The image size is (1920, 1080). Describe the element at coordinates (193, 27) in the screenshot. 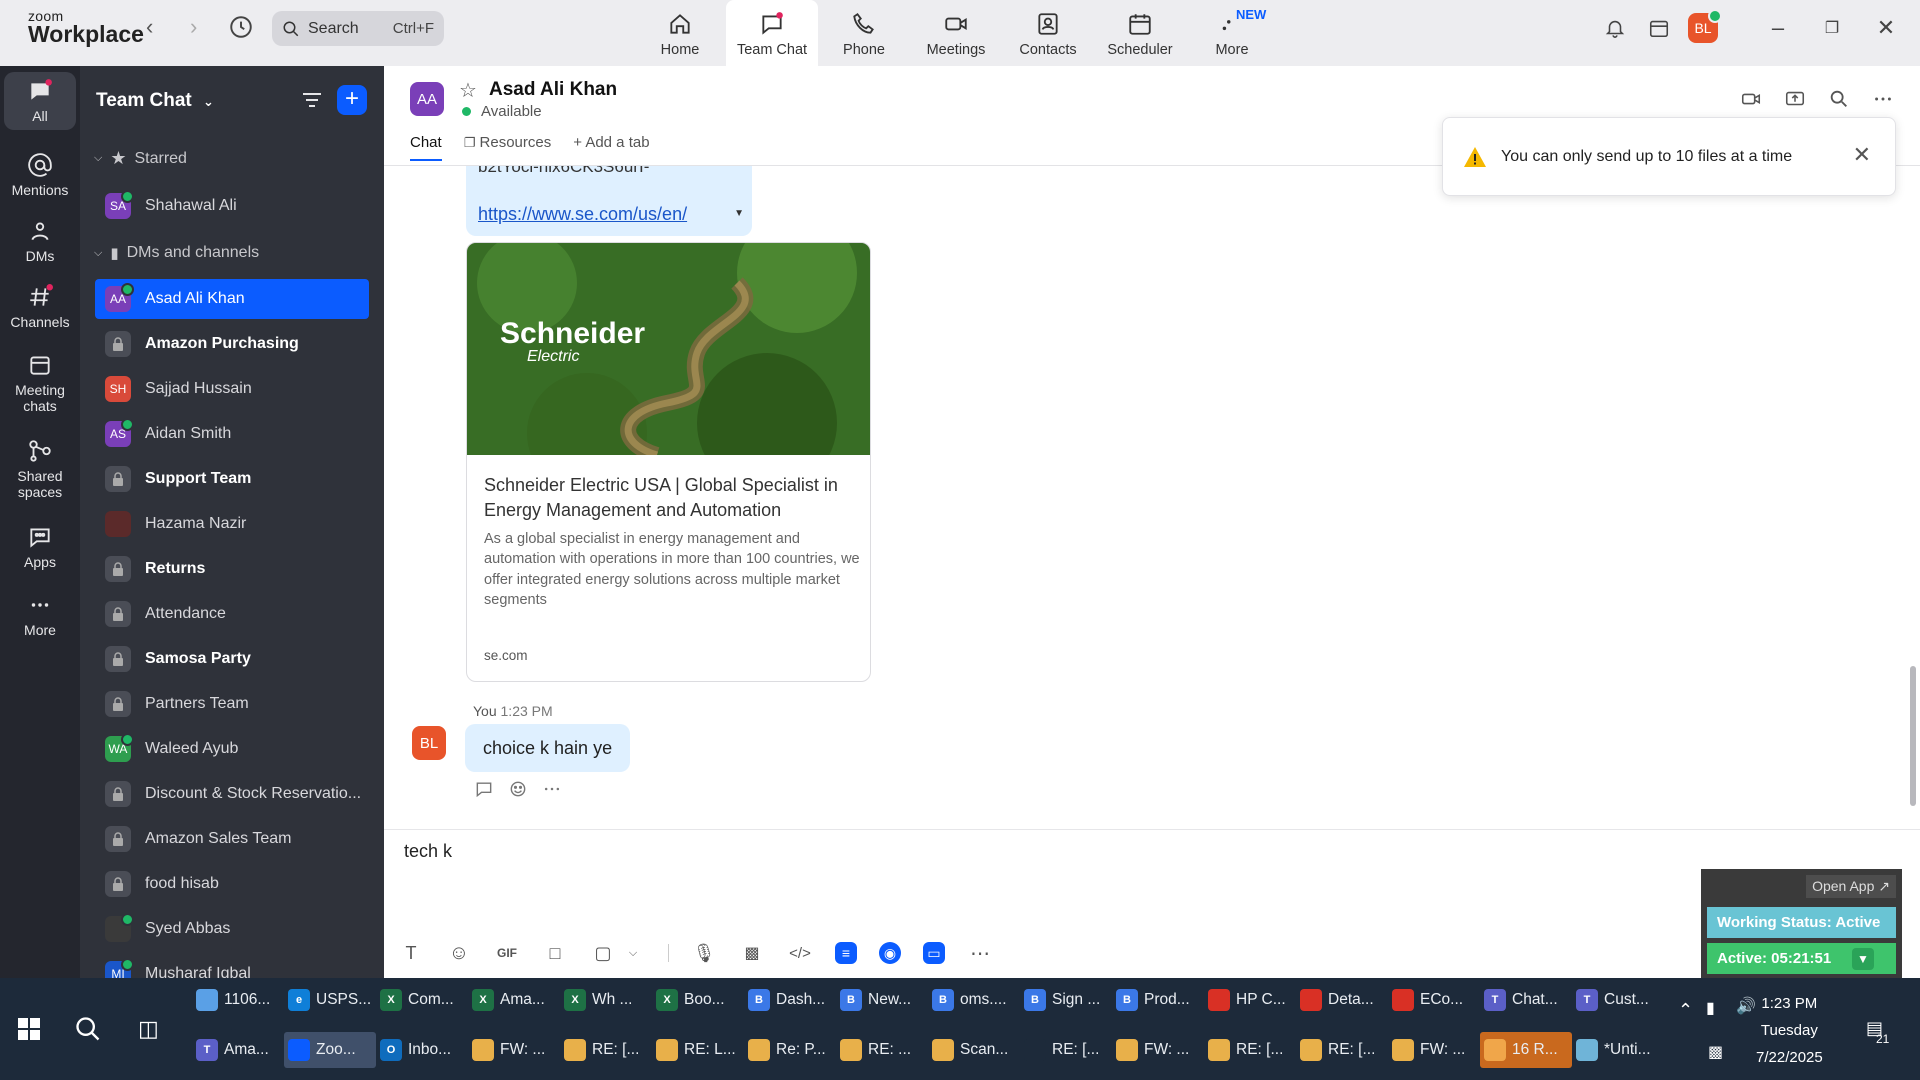

I see `forward-icon: ›` at that location.